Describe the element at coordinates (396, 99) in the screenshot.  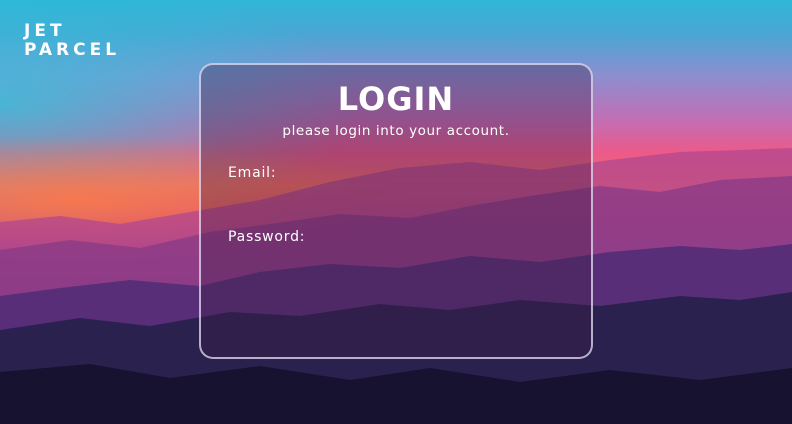
I see `login-title: LOGIN` at that location.